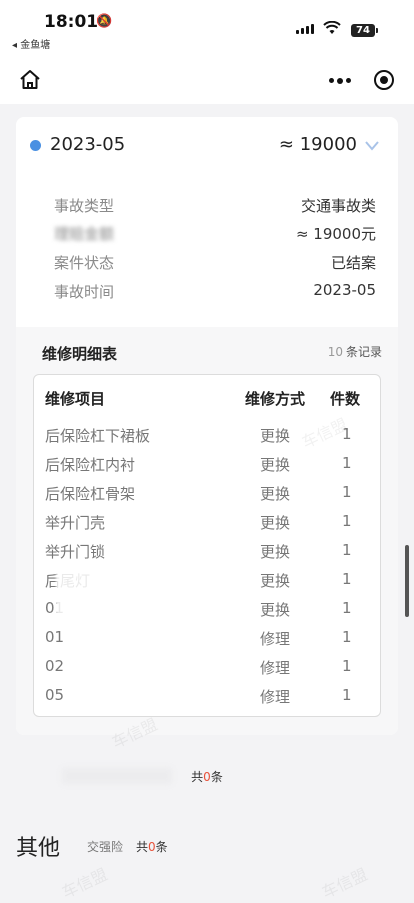 The image size is (414, 903). Describe the element at coordinates (80, 354) in the screenshot. I see `repair-table-title: 维修明细表` at that location.